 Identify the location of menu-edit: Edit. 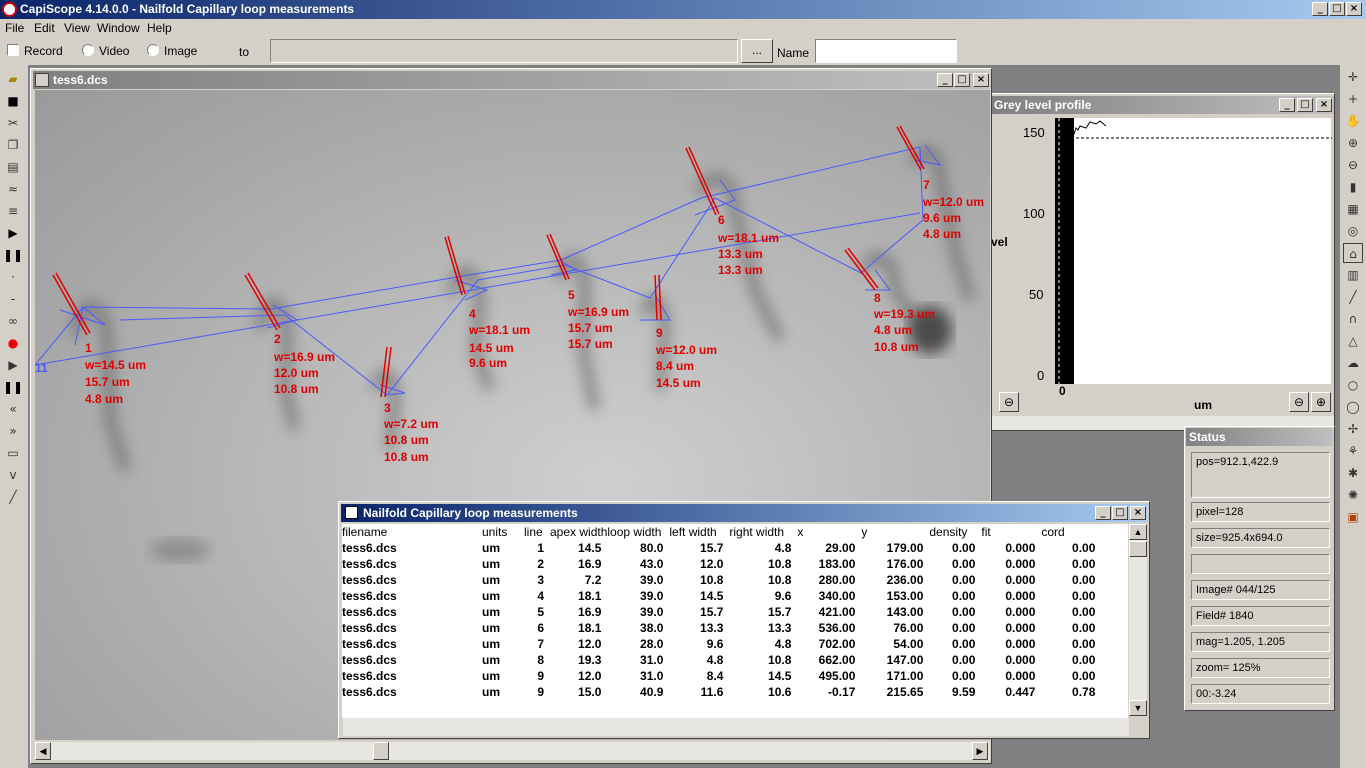
(44, 28).